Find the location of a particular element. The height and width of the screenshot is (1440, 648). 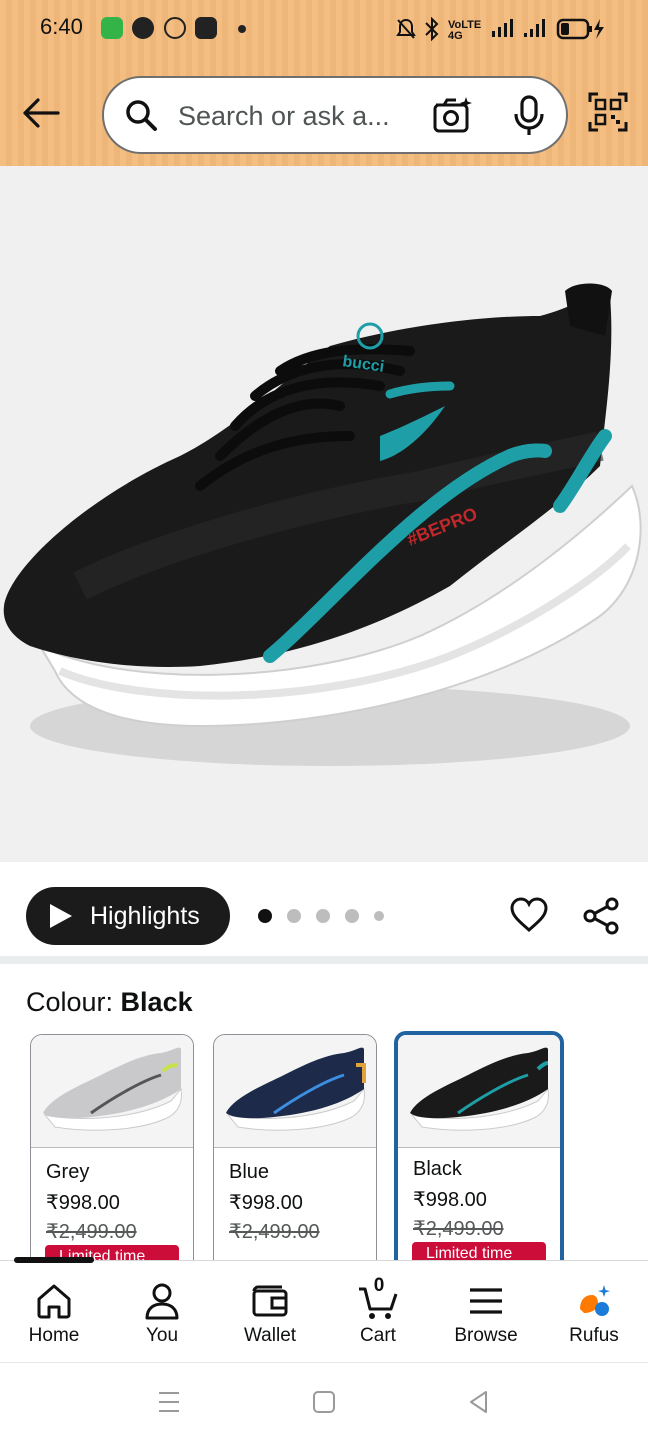

facebook-icon is located at coordinates (143, 28).